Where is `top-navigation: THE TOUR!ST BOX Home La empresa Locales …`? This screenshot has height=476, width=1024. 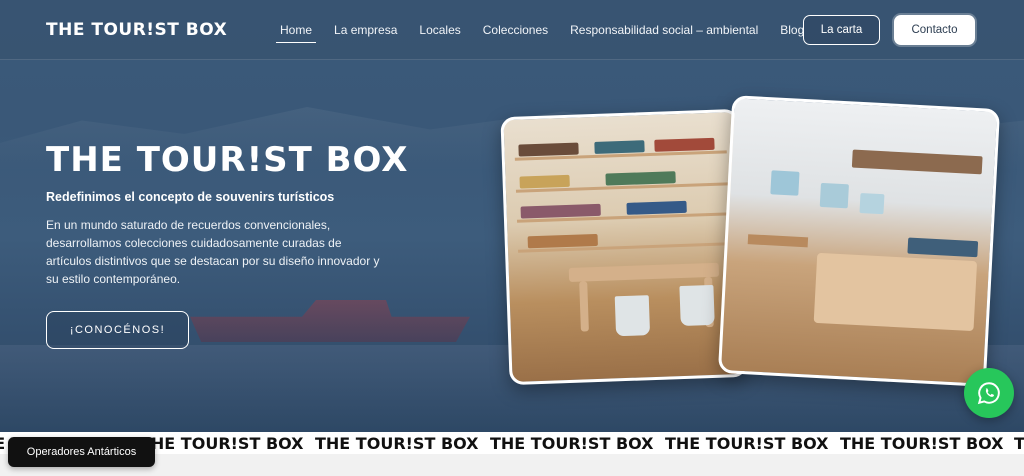
top-navigation: THE TOUR!ST BOX Home La empresa Locales … is located at coordinates (512, 30).